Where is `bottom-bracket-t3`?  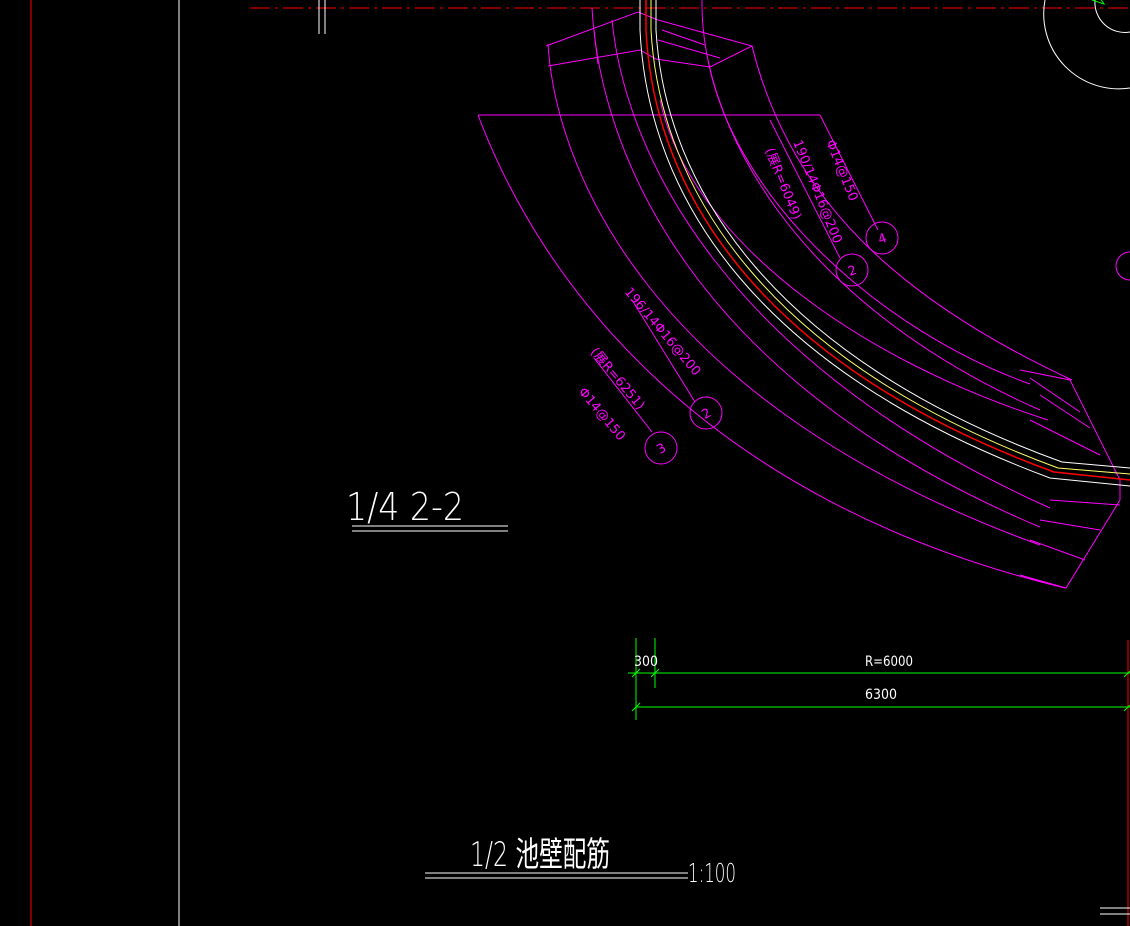
bottom-bracket-t3 is located at coordinates (1065, 437).